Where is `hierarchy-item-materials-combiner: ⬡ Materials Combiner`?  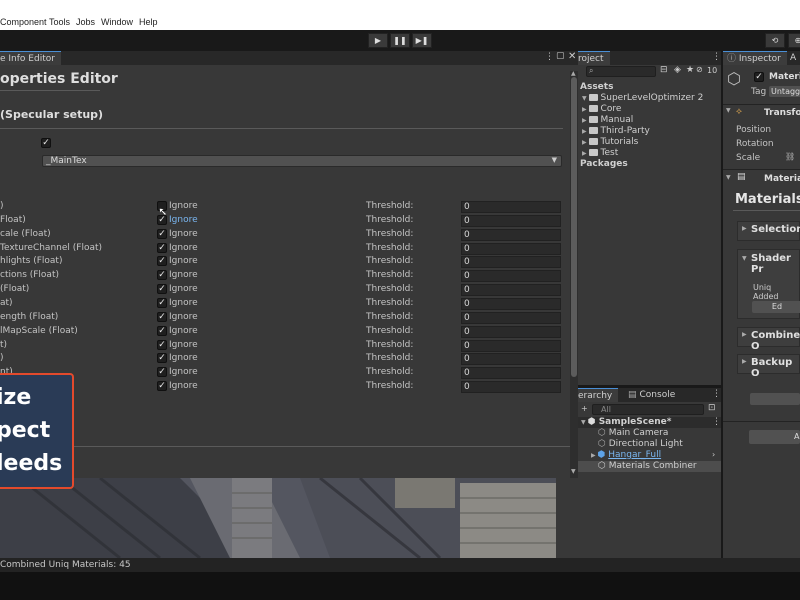
hierarchy-item-materials-combiner: ⬡ Materials Combiner is located at coordinates (647, 466).